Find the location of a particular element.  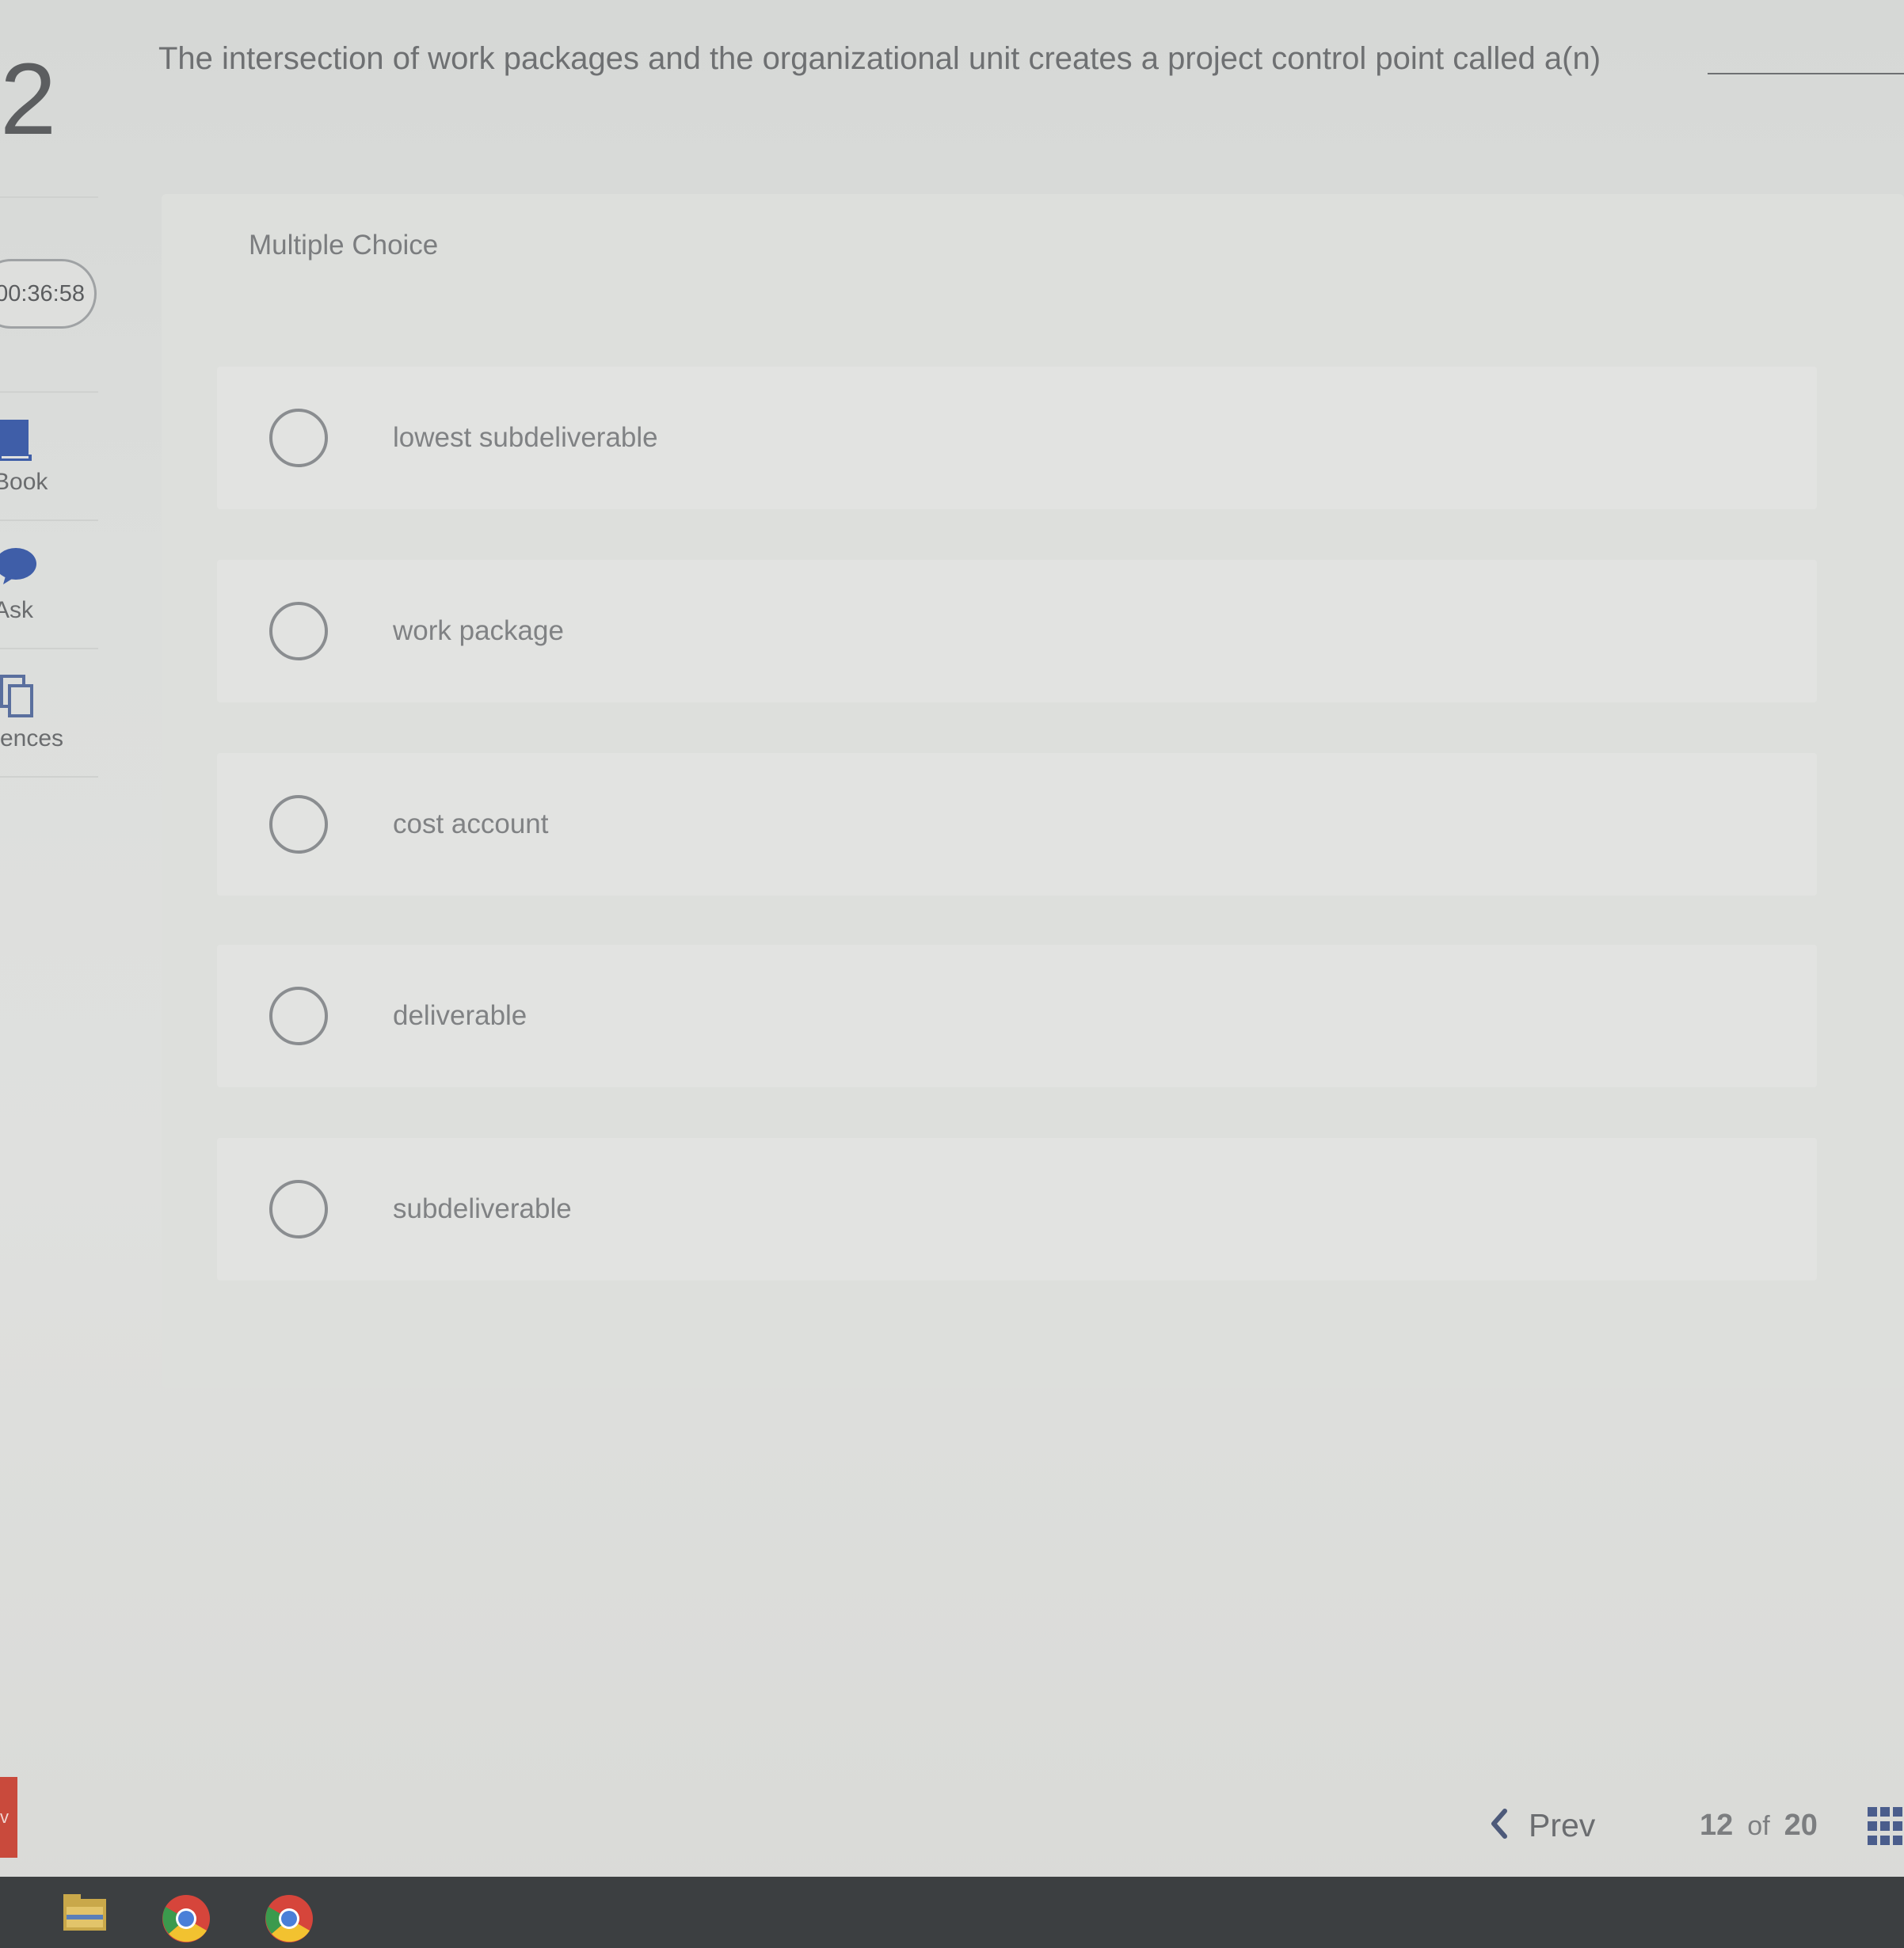

choice-option: deliverable is located at coordinates (1017, 1016).